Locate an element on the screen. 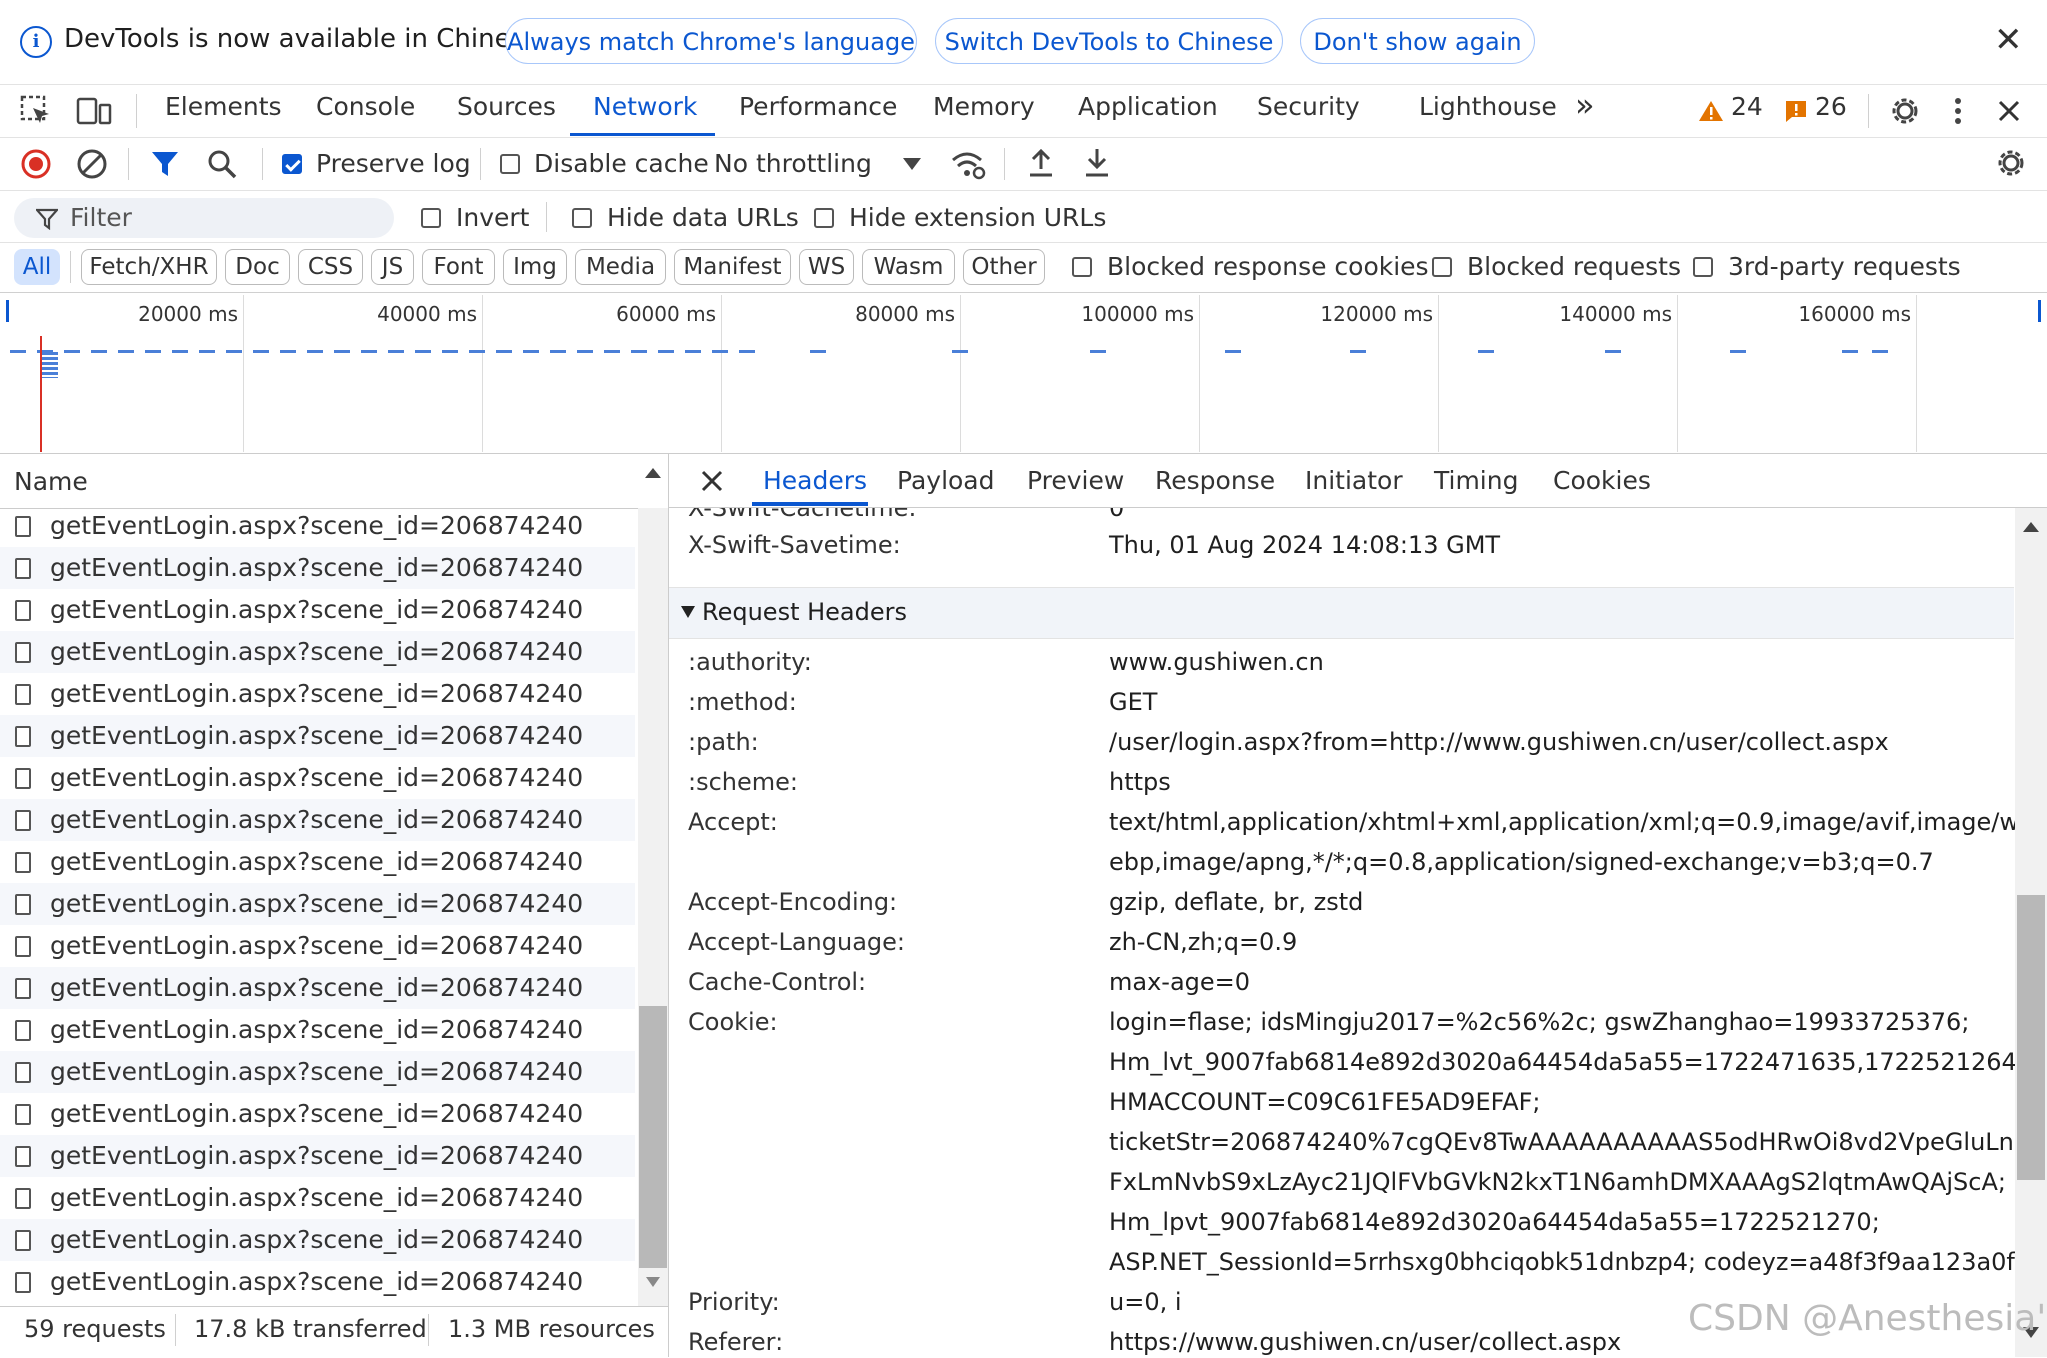 This screenshot has width=2047, height=1358. type-filter-ws: WS is located at coordinates (826, 267).